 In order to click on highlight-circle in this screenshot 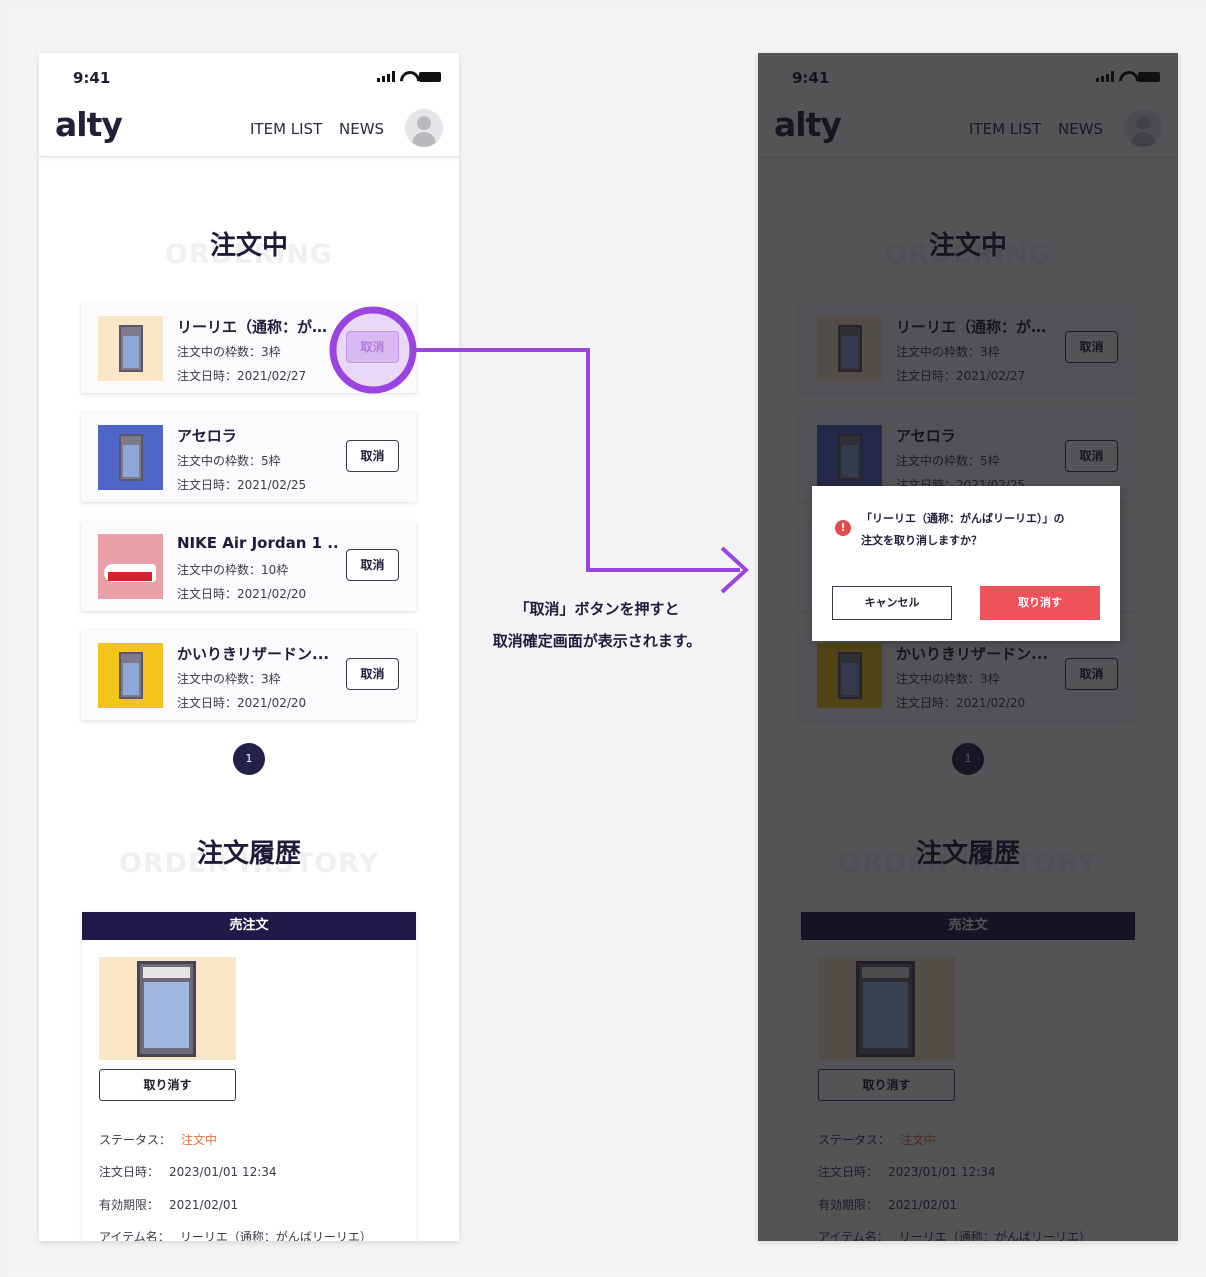, I will do `click(373, 350)`.